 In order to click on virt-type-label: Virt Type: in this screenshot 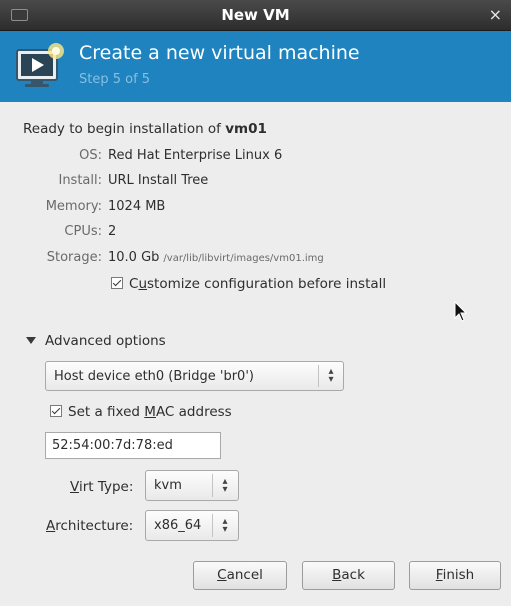, I will do `click(101, 487)`.